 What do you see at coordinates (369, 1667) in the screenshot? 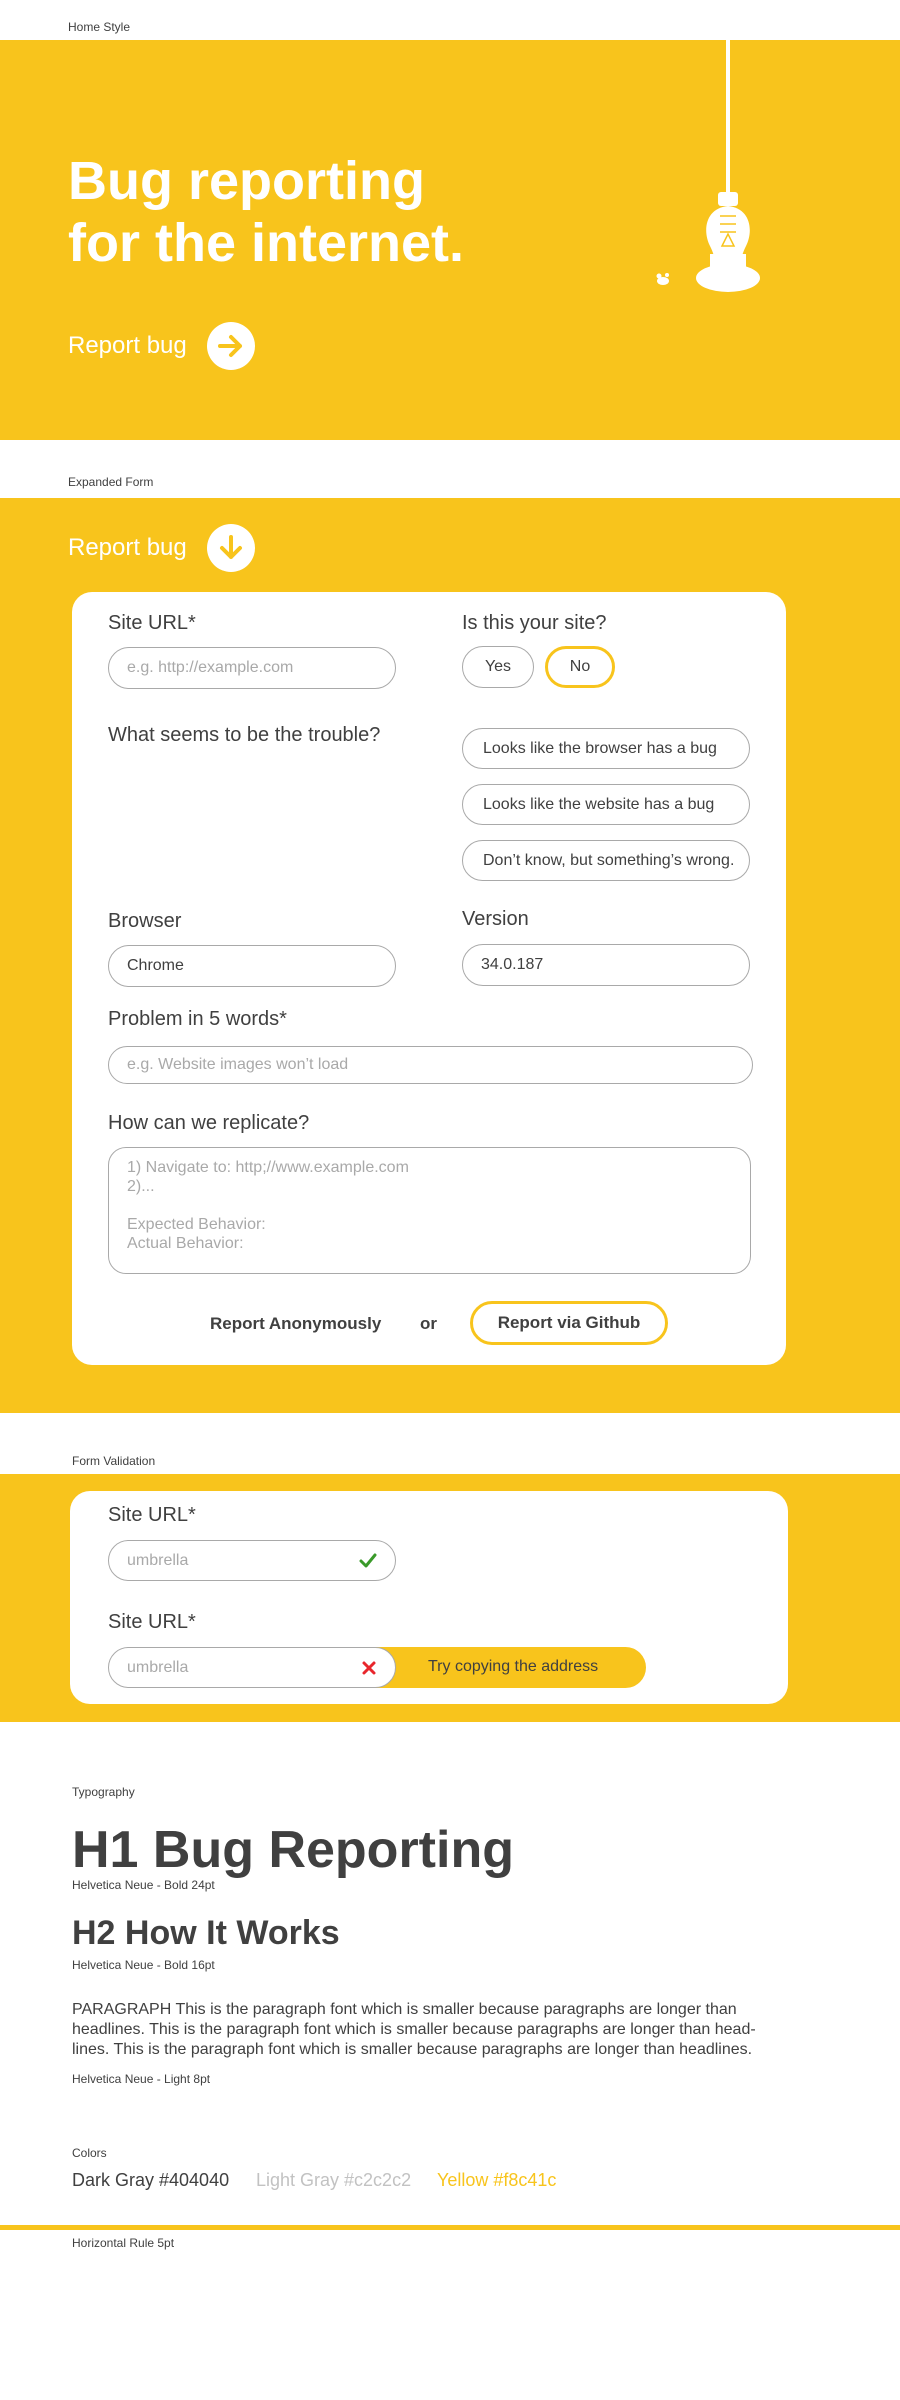
I see `x-icon` at bounding box center [369, 1667].